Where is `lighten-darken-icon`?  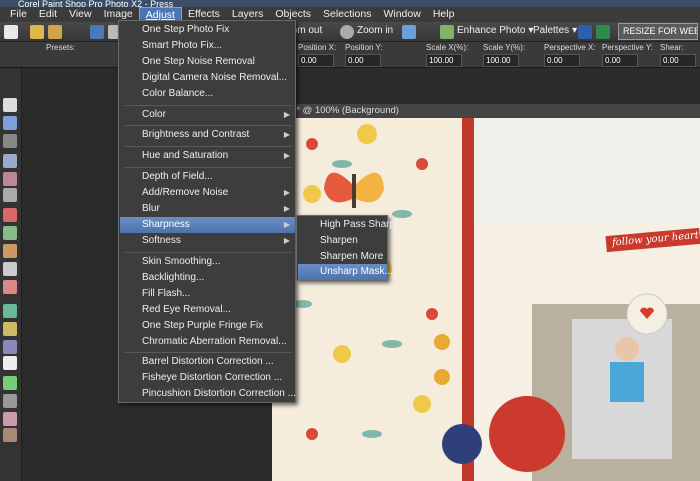
lighten-darken-icon is located at coordinates (10, 269).